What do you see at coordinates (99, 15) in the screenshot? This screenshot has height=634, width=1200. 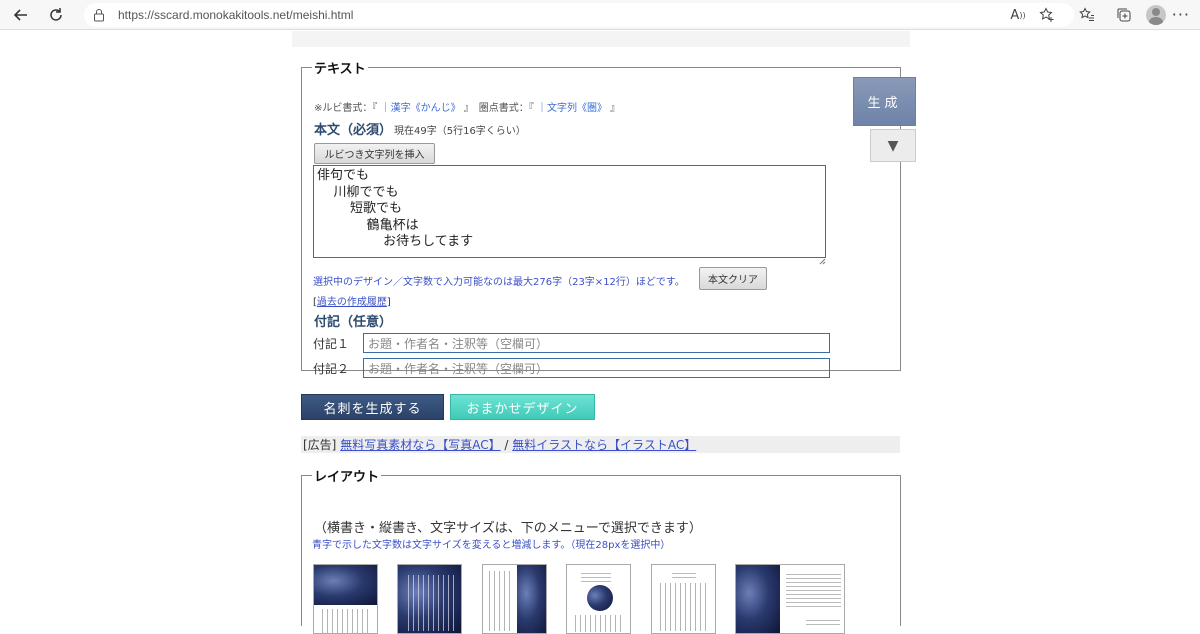 I see `lock-icon` at bounding box center [99, 15].